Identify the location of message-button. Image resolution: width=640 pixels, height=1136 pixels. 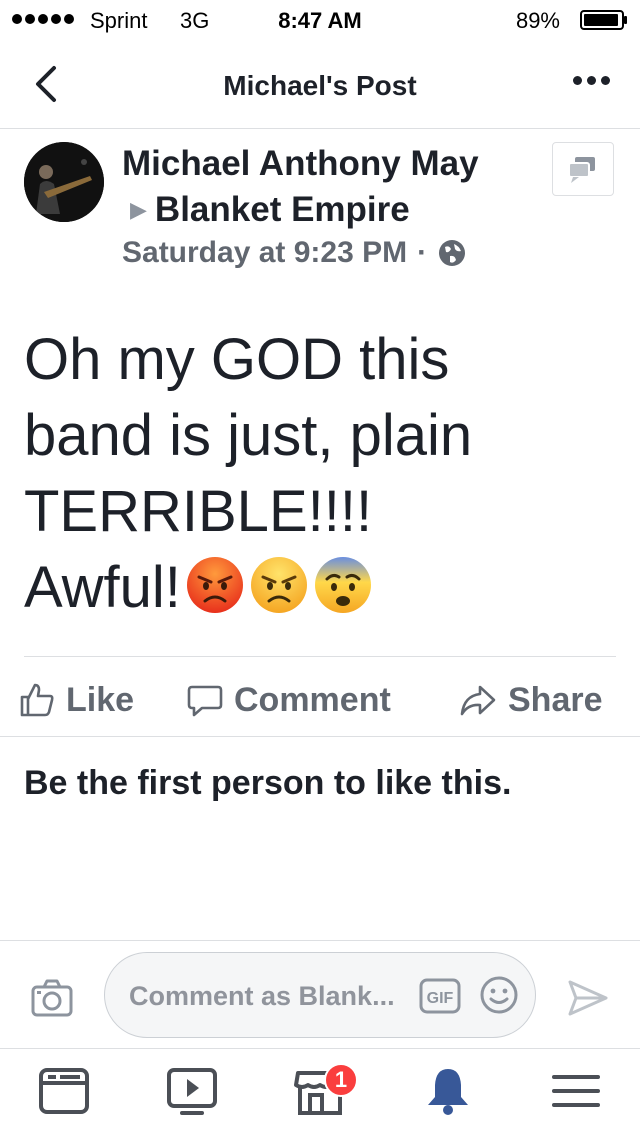
(583, 169).